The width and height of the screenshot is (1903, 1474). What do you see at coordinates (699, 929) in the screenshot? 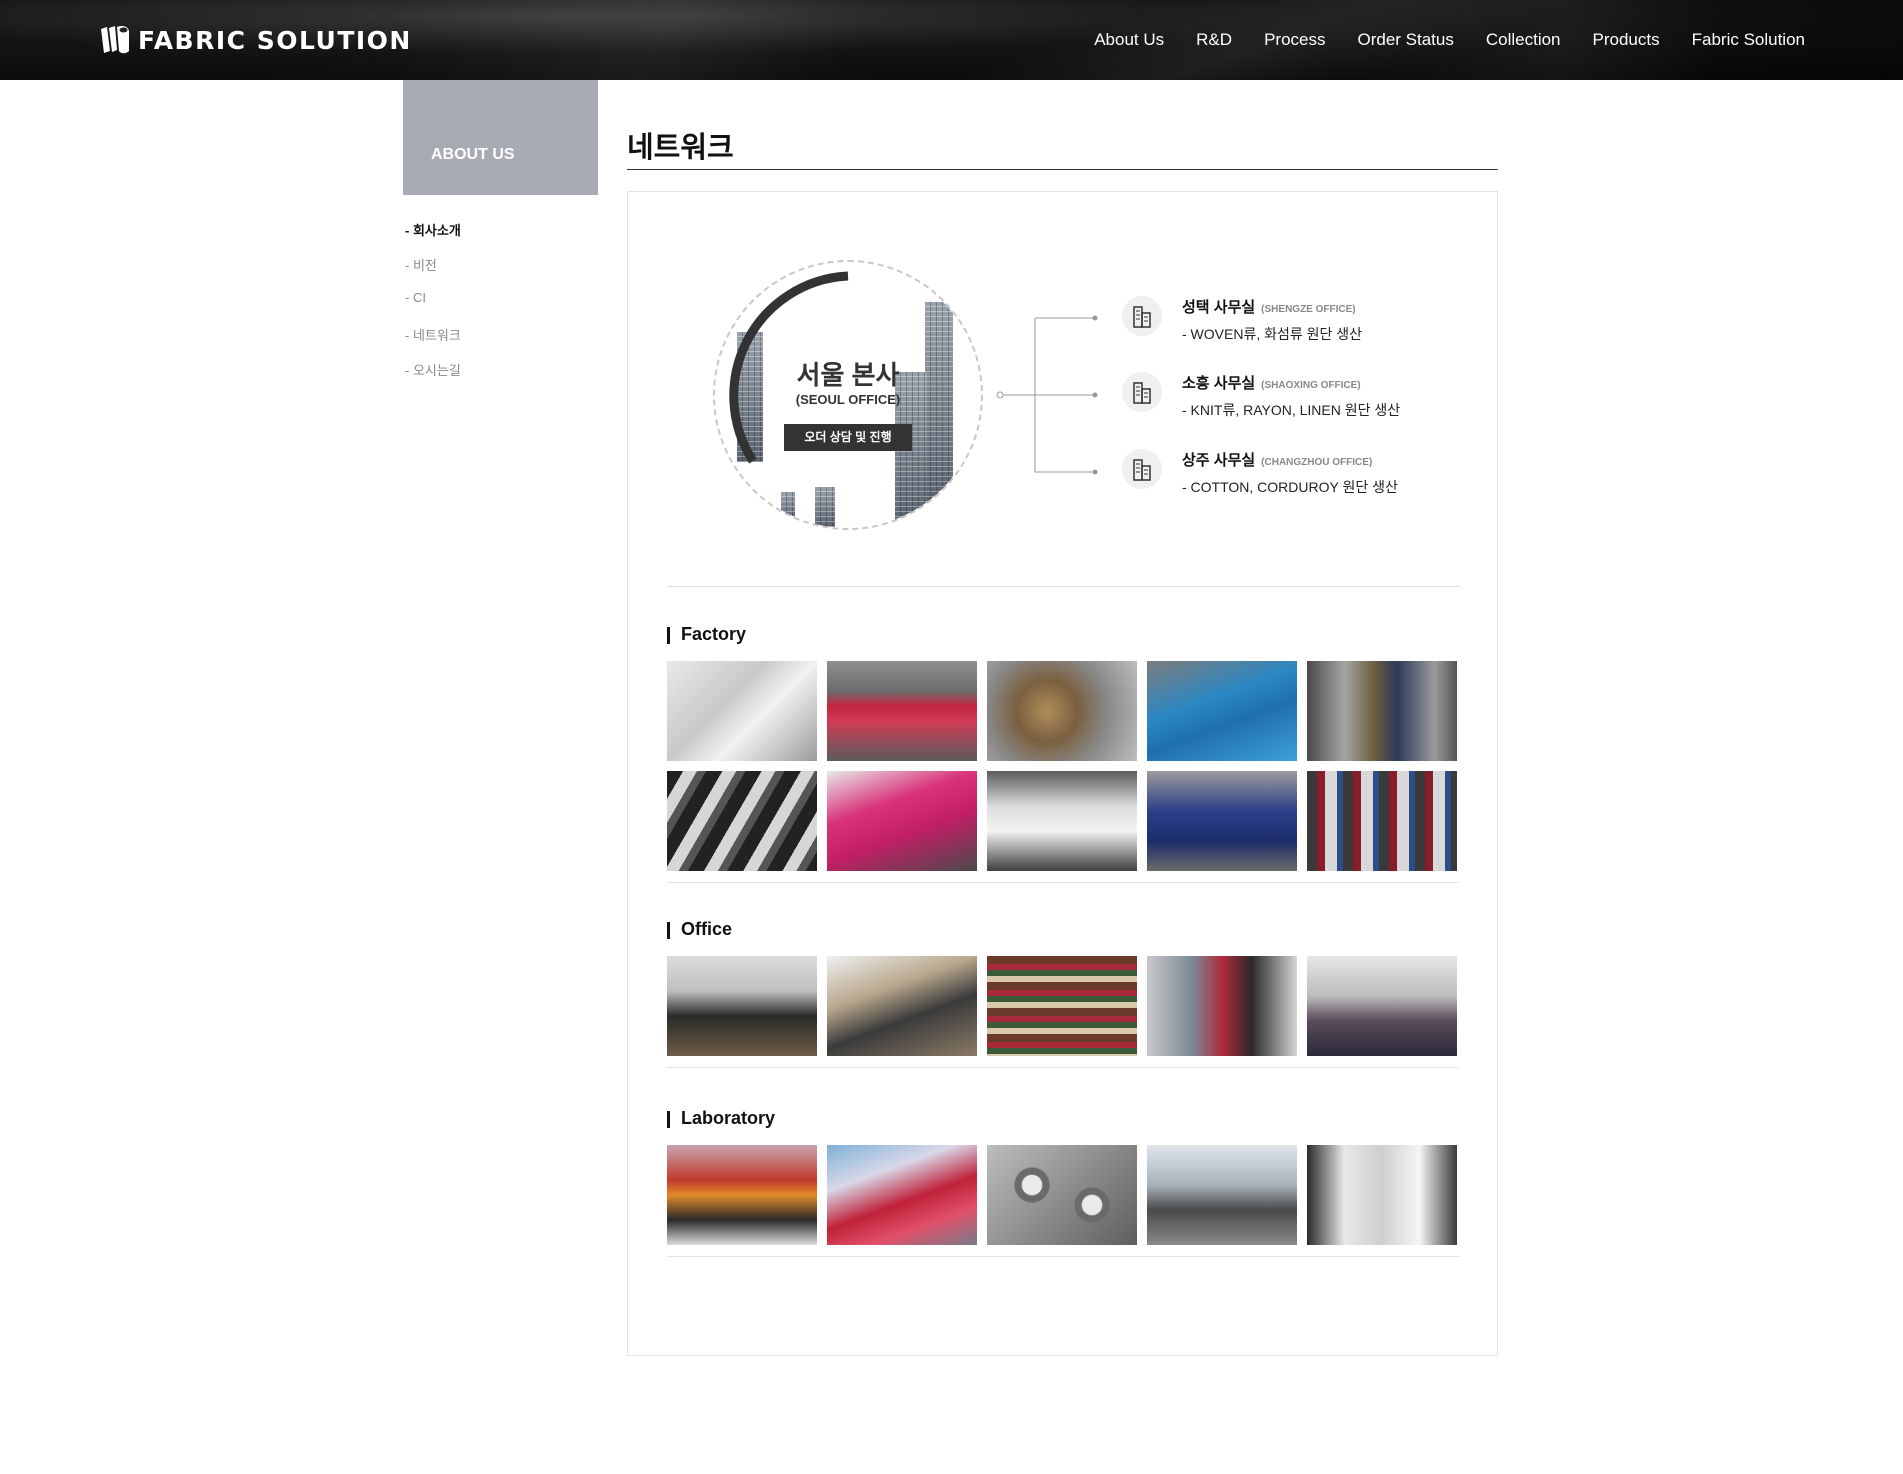
I see `office-heading: Office` at bounding box center [699, 929].